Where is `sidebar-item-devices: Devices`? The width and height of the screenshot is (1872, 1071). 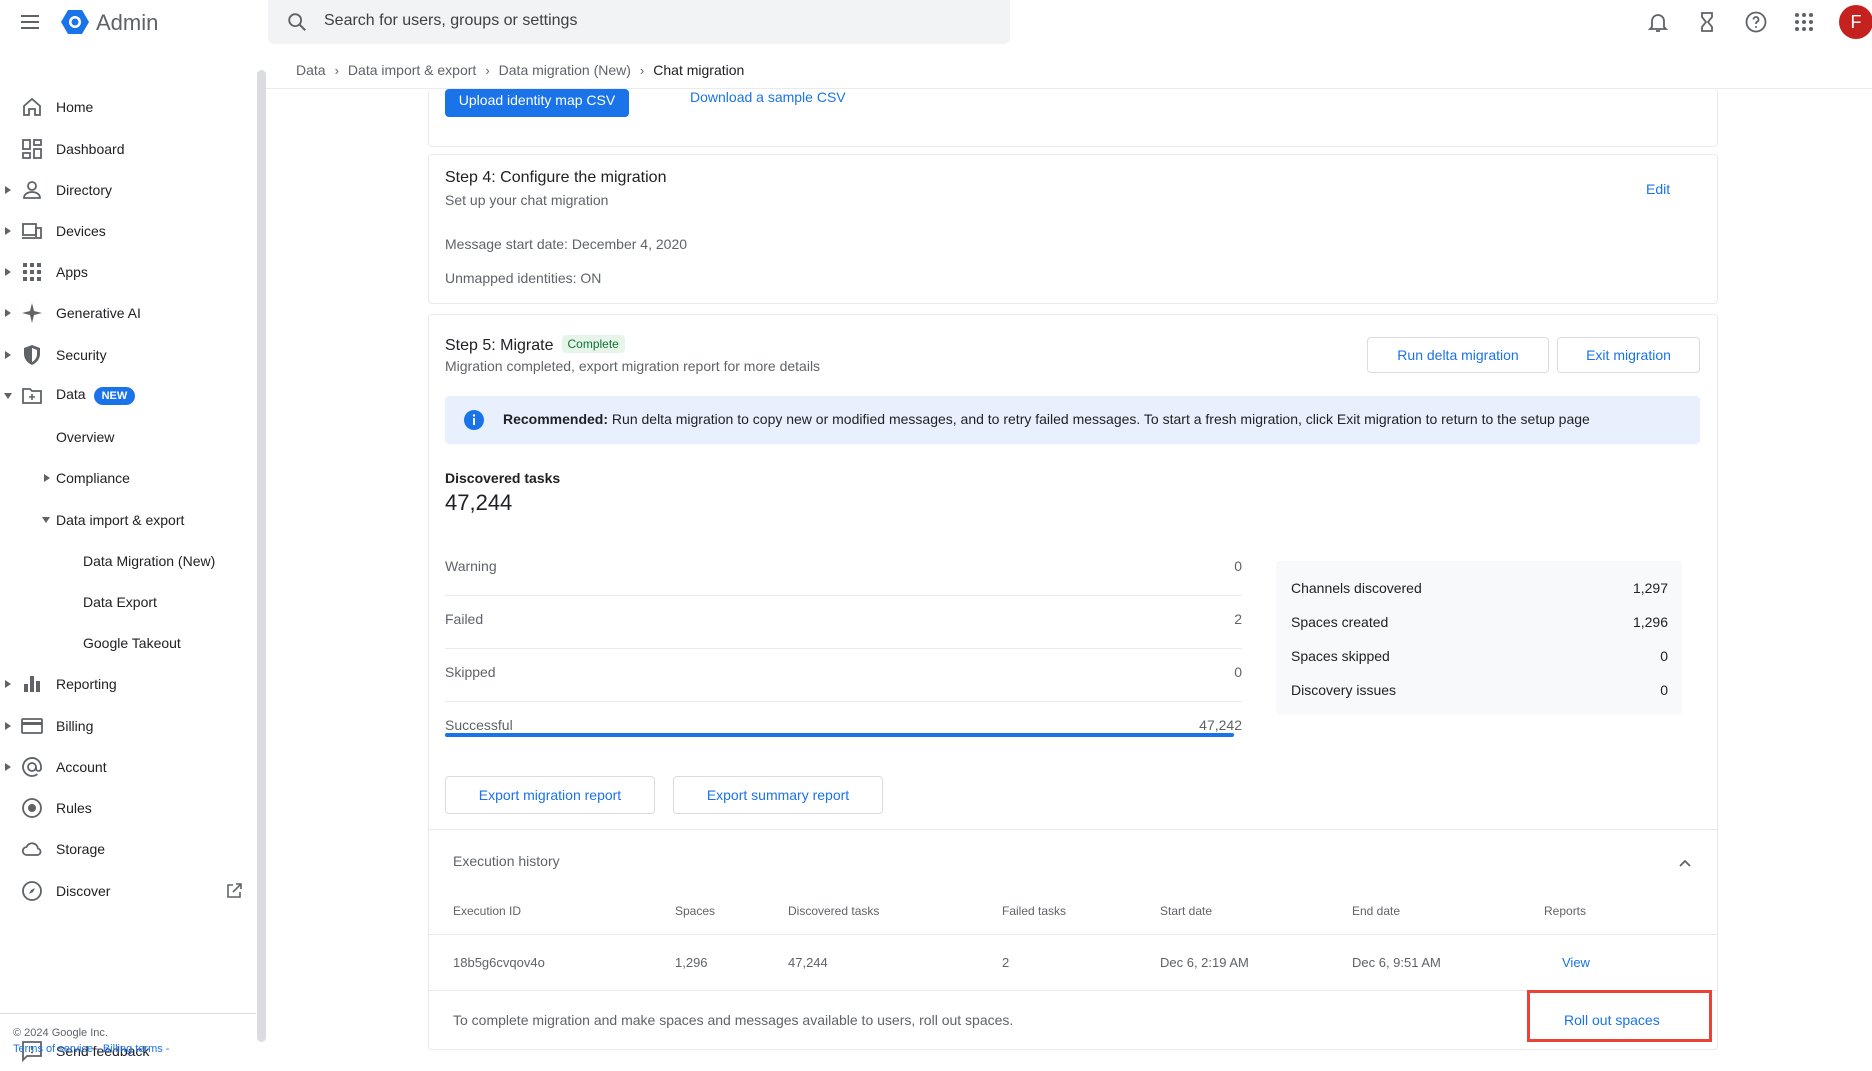 sidebar-item-devices: Devices is located at coordinates (125, 230).